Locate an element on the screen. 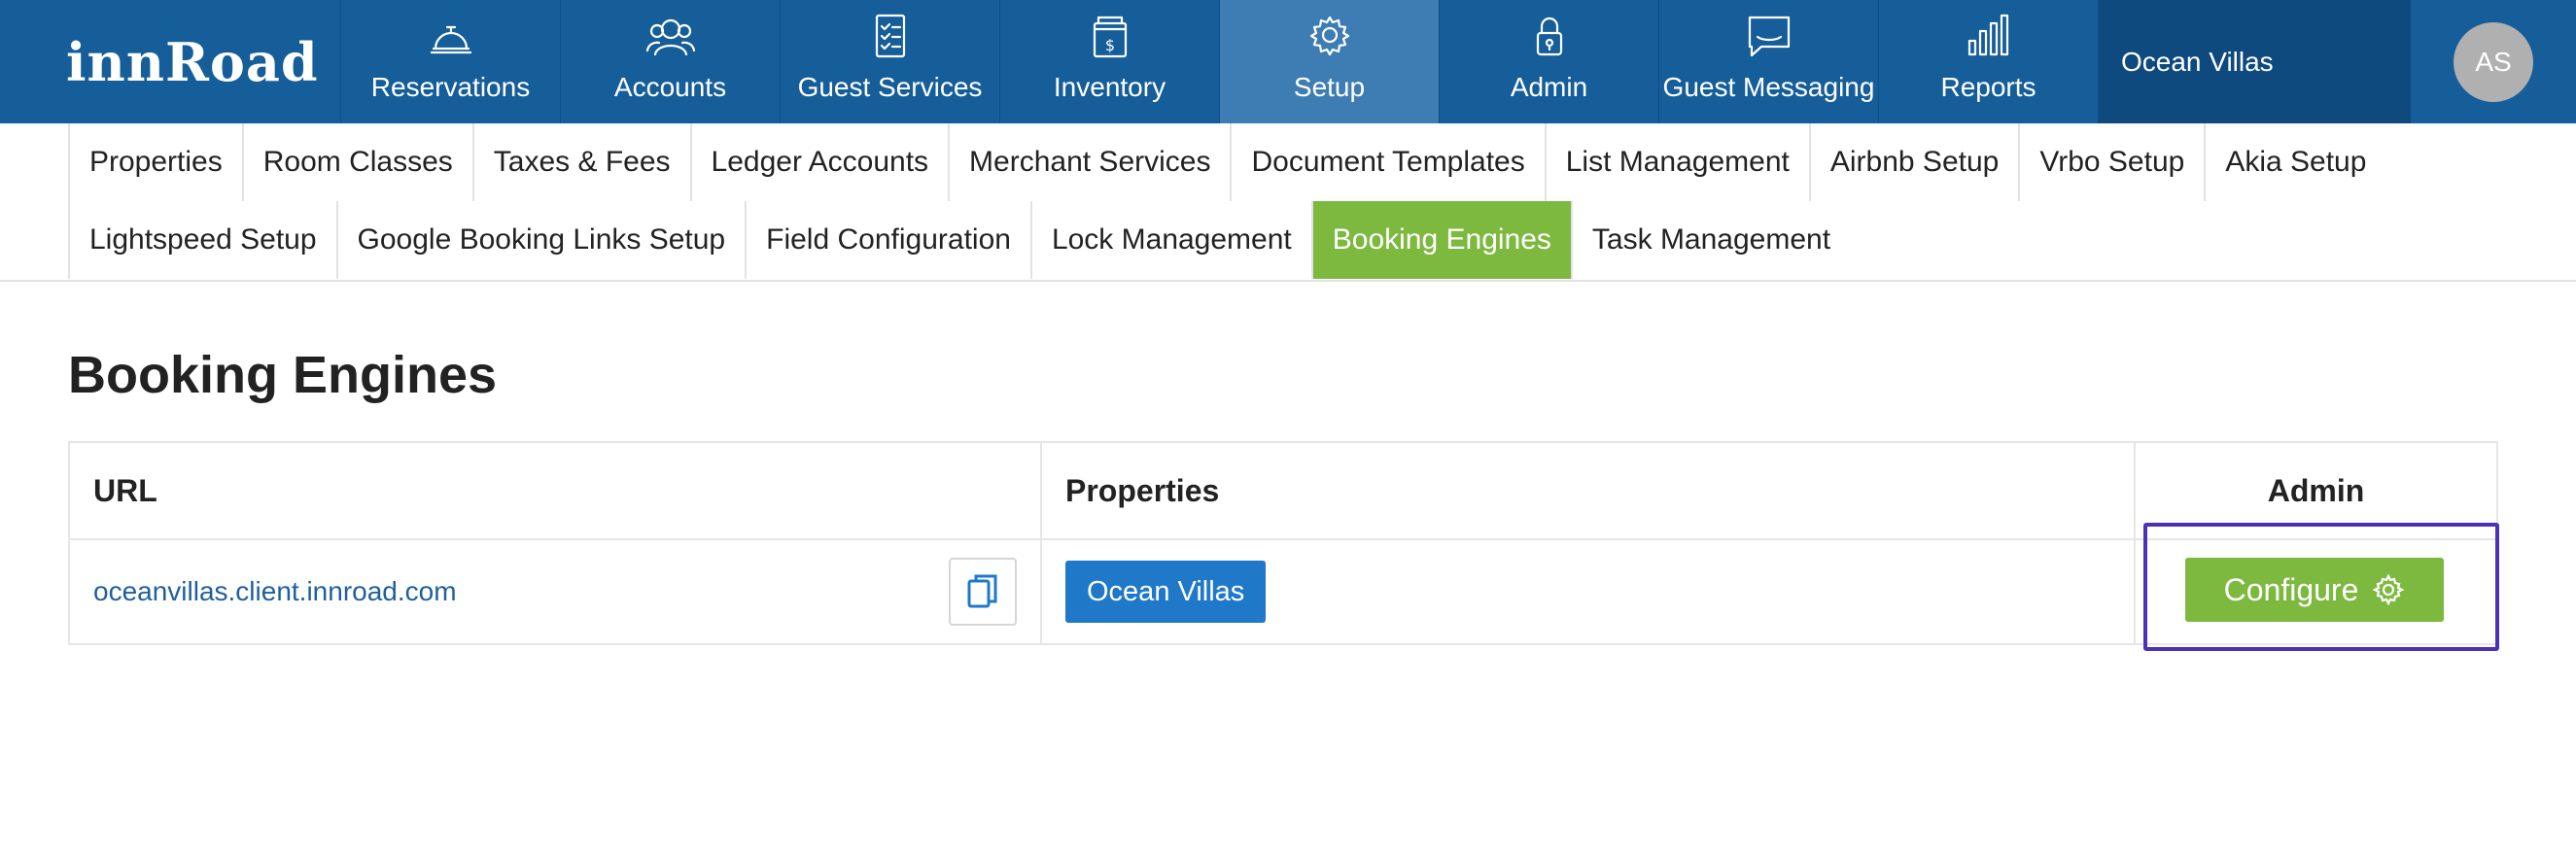 The width and height of the screenshot is (2576, 855). subtab-airbnb-setup: Airbnb Setup is located at coordinates (1913, 162).